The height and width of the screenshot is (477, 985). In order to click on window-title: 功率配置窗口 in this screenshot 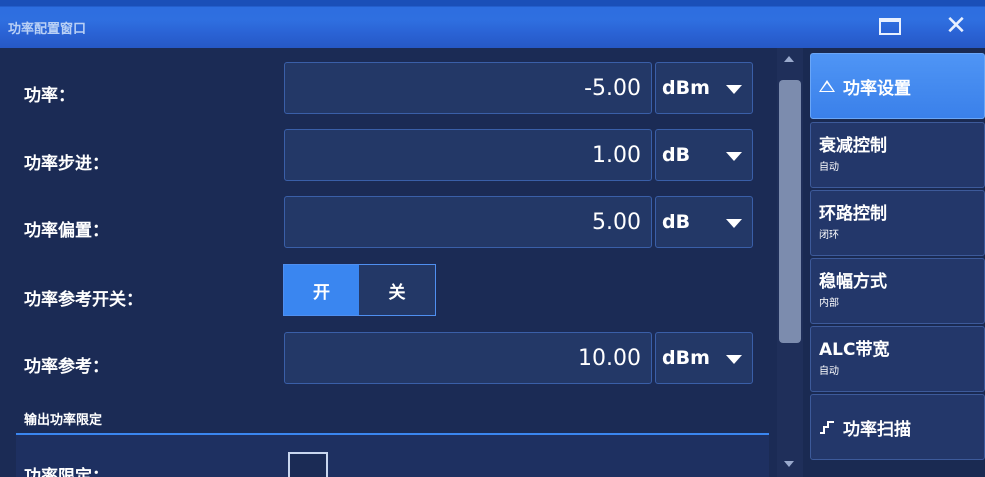, I will do `click(47, 29)`.